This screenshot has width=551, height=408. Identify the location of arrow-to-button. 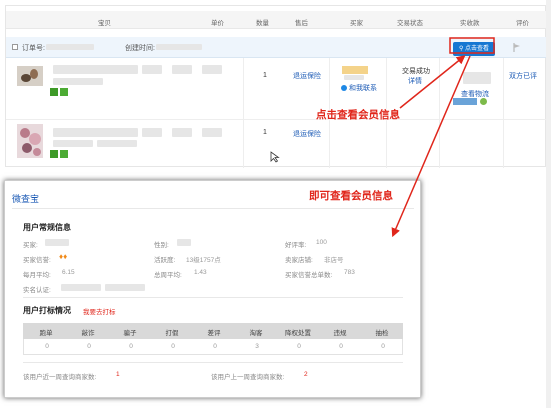
(432, 82).